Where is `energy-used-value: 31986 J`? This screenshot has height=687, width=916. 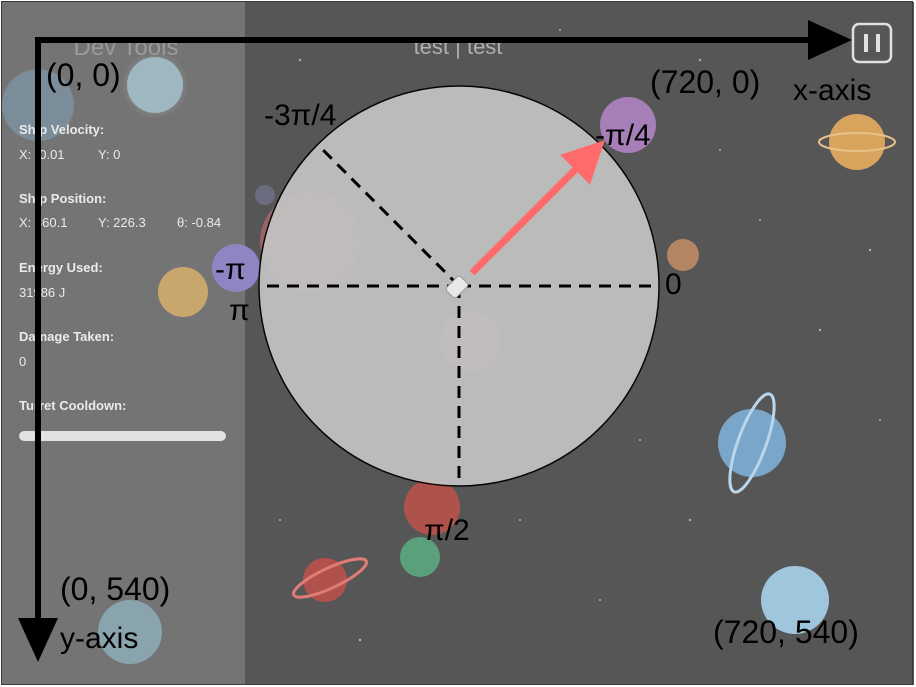
energy-used-value: 31986 J is located at coordinates (42, 292).